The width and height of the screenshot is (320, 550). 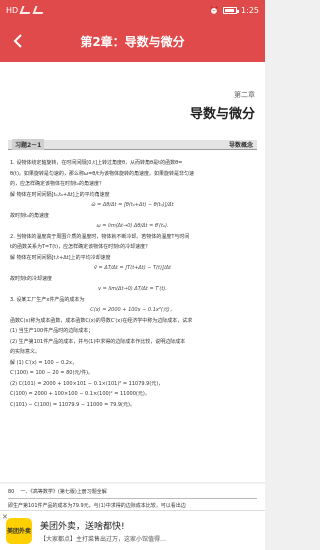 I want to click on content-line: 故时刻t₀的角速度, so click(x=29, y=215).